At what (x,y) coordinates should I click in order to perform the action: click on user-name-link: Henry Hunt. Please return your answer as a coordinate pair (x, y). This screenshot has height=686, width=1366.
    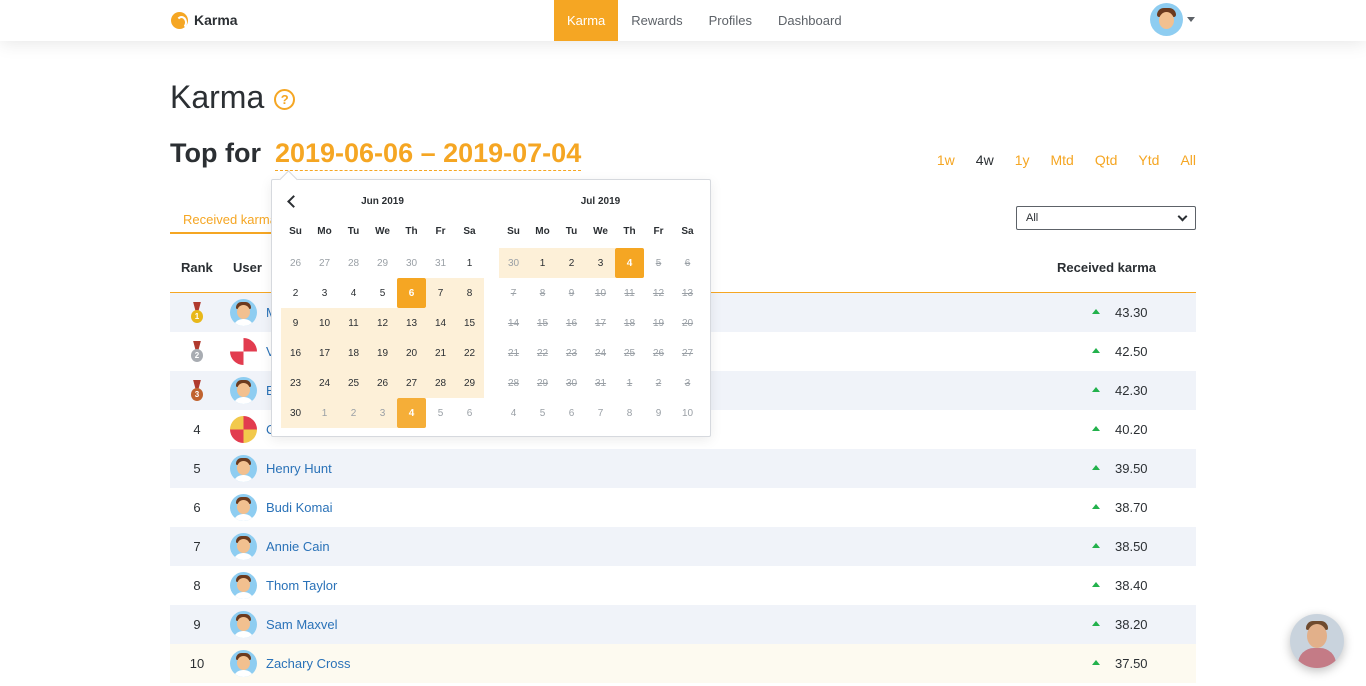
    Looking at the image, I should click on (299, 468).